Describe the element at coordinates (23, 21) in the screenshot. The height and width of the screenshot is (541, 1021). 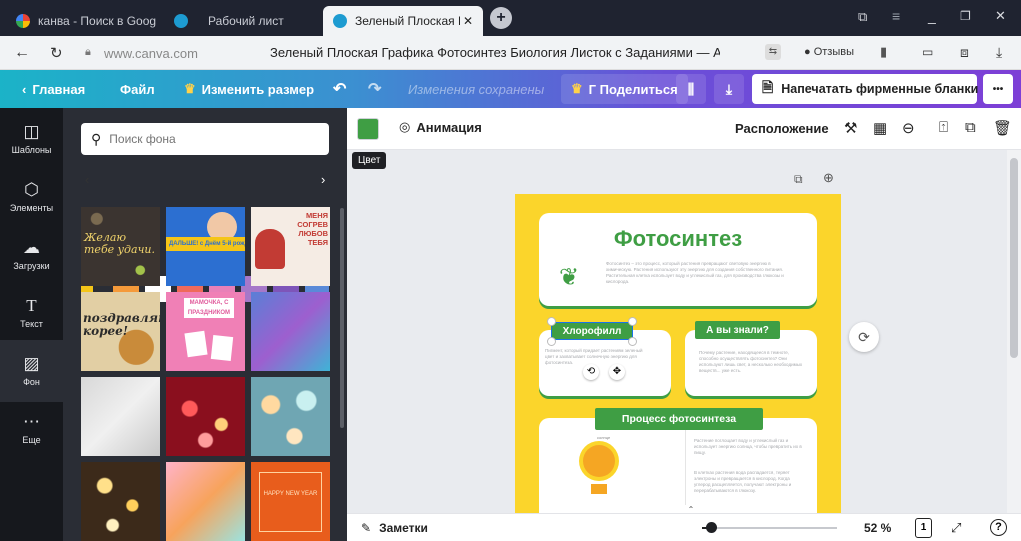
I see `google-icon` at that location.